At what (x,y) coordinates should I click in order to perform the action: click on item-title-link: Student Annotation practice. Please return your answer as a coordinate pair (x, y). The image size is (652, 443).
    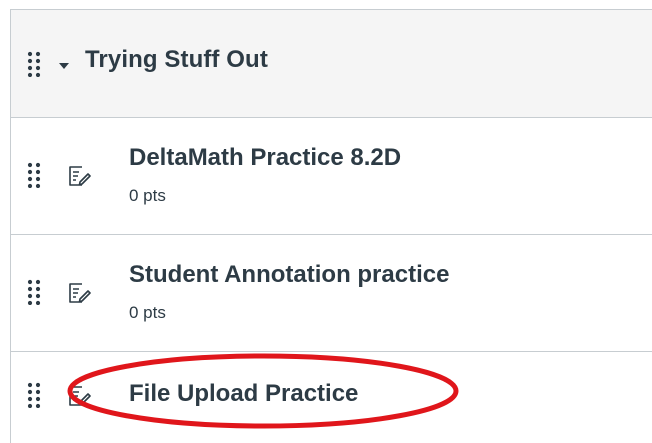
    Looking at the image, I should click on (289, 275).